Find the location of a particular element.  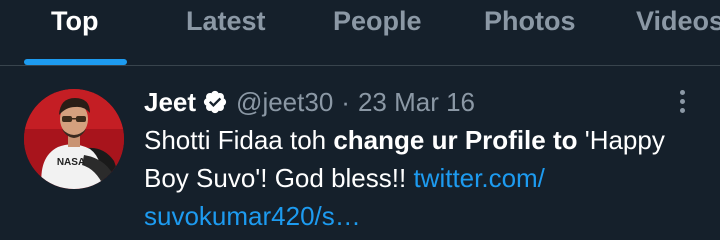

avatar-shirt-text: NASA is located at coordinates (71, 162).